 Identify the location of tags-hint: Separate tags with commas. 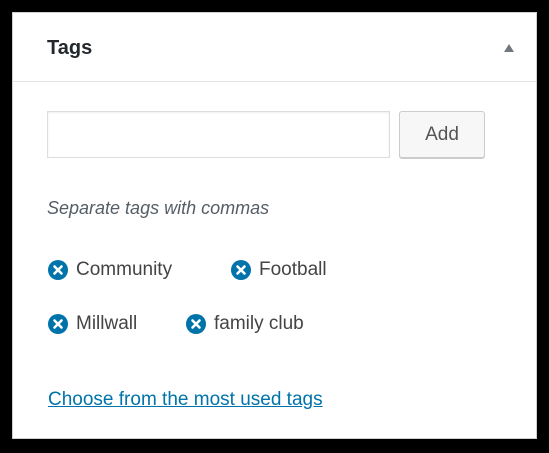
(158, 208).